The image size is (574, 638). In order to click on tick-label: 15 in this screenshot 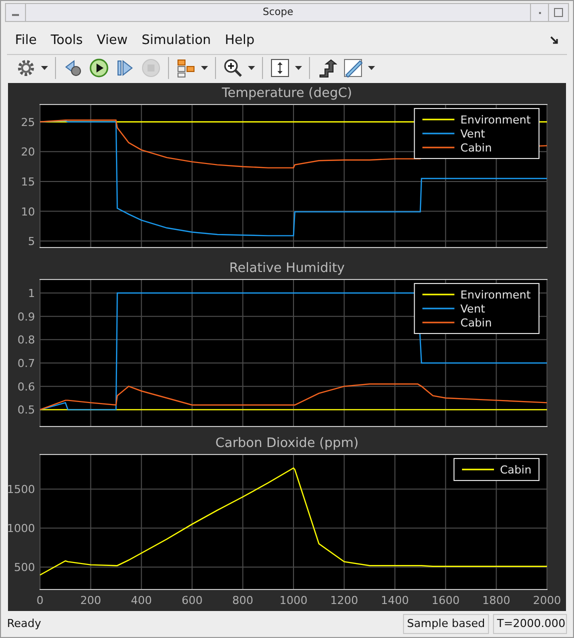, I will do `click(28, 181)`.